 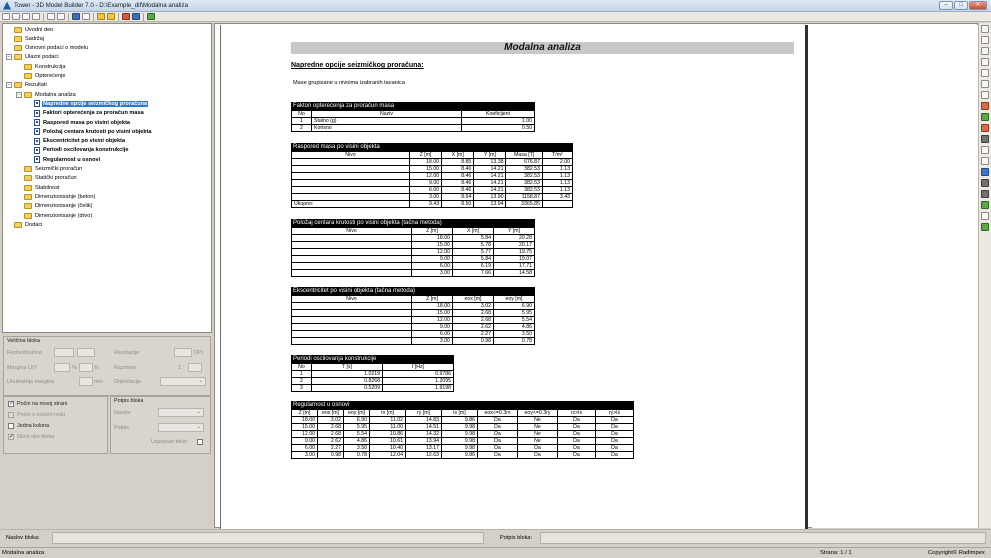 I want to click on tree-item: − Modalna analiza, so click(x=46, y=94).